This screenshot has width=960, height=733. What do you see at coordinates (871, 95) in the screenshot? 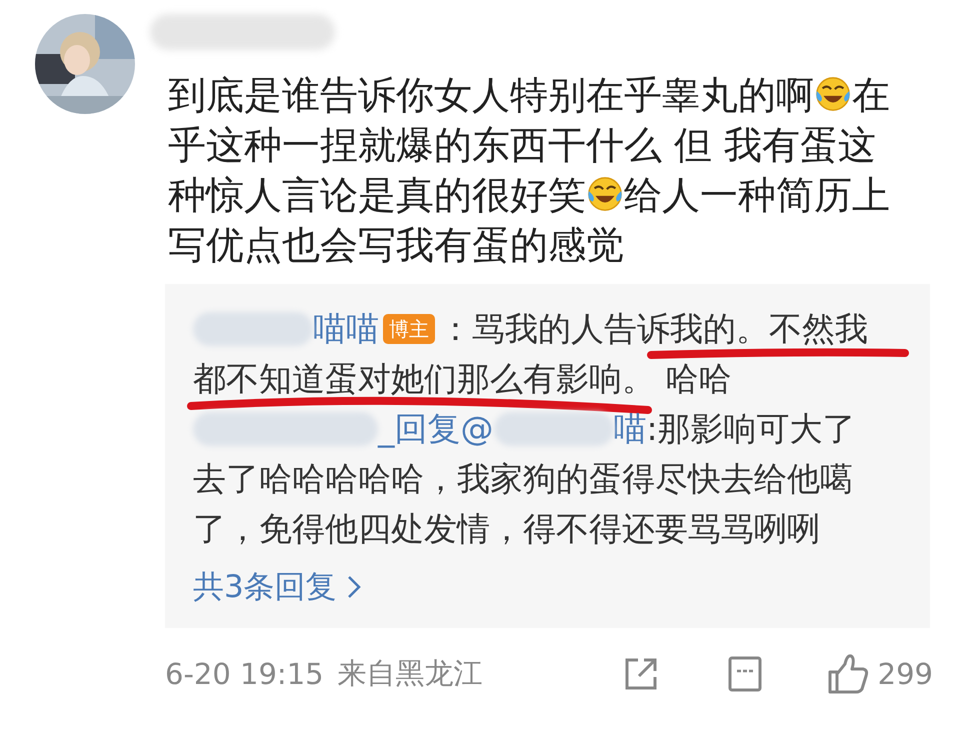
I see `comment-text: 在` at bounding box center [871, 95].